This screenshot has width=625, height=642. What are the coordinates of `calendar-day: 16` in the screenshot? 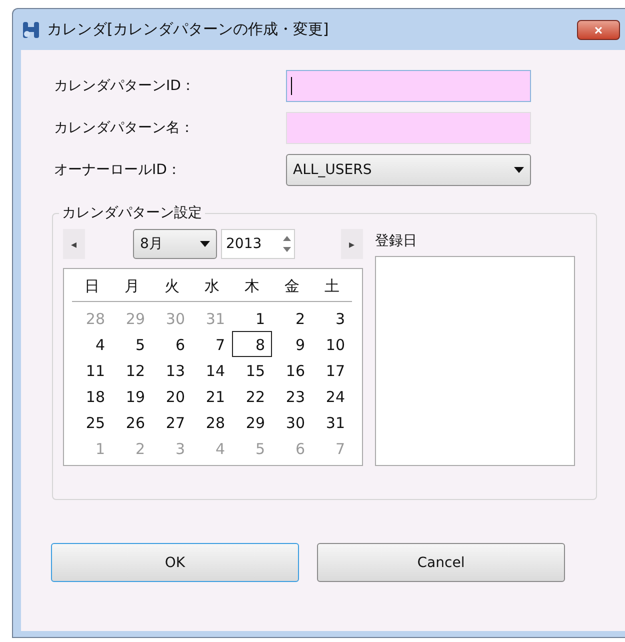 It's located at (292, 370).